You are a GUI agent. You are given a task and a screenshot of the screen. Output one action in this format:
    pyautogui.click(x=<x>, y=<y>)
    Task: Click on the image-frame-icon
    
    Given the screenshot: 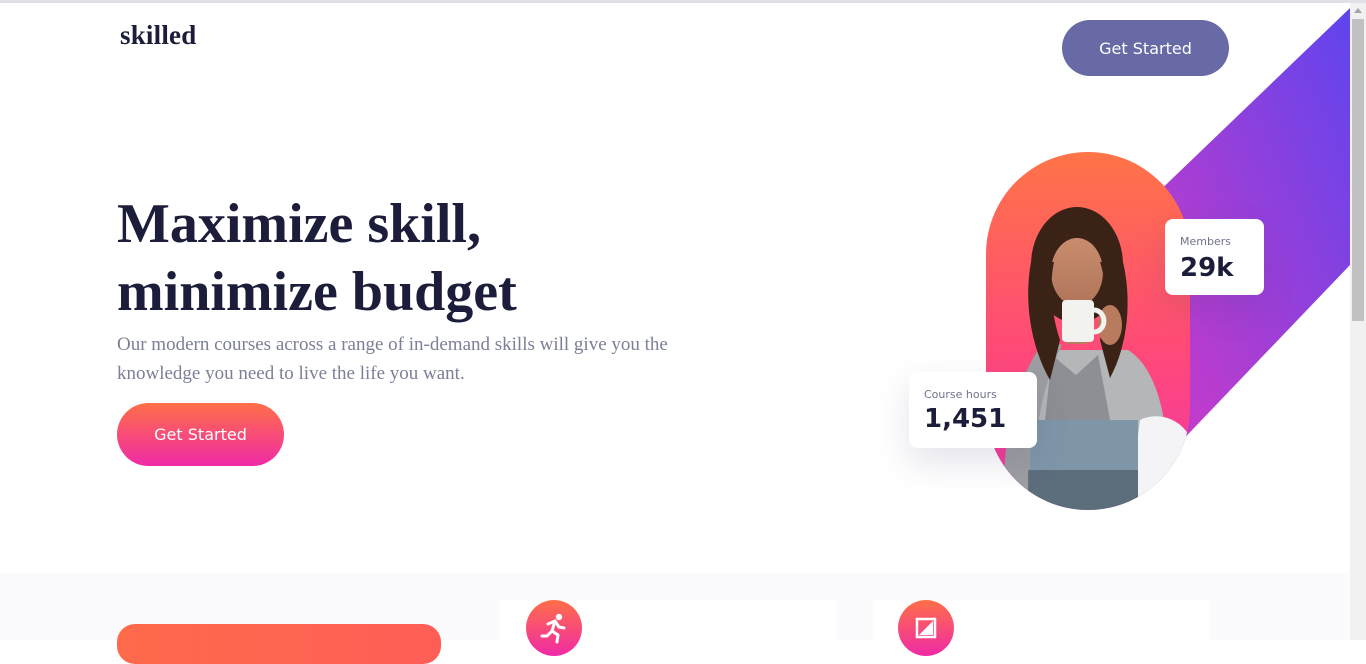 What is the action you would take?
    pyautogui.click(x=926, y=628)
    